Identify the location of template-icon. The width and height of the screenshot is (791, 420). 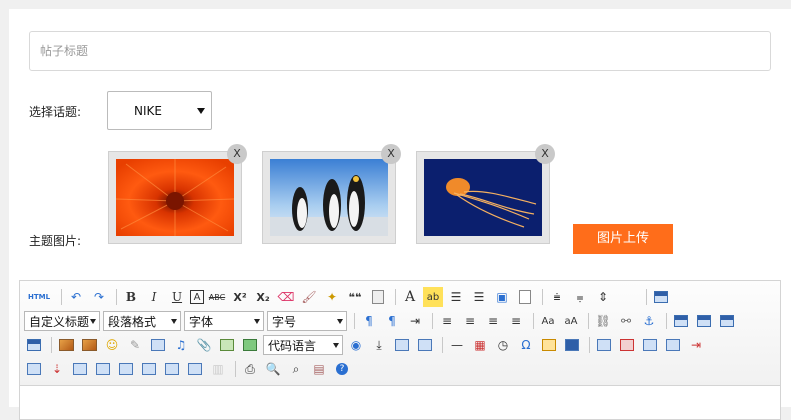
(425, 345).